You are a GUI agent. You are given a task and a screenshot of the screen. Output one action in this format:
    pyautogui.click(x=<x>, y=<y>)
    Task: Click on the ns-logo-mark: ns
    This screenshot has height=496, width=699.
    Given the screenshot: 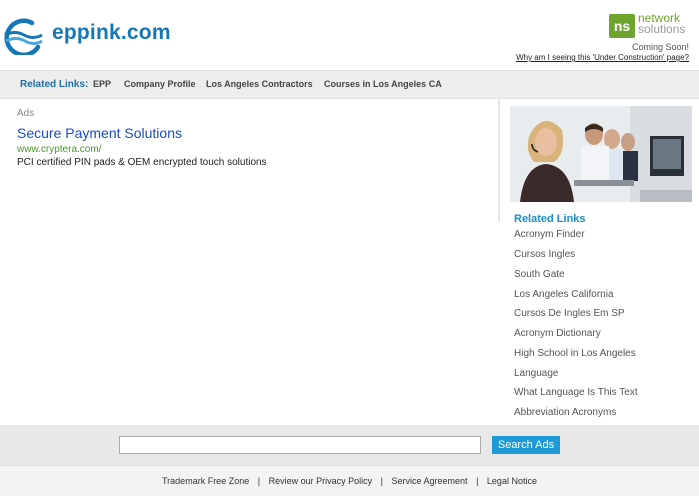 What is the action you would take?
    pyautogui.click(x=622, y=26)
    